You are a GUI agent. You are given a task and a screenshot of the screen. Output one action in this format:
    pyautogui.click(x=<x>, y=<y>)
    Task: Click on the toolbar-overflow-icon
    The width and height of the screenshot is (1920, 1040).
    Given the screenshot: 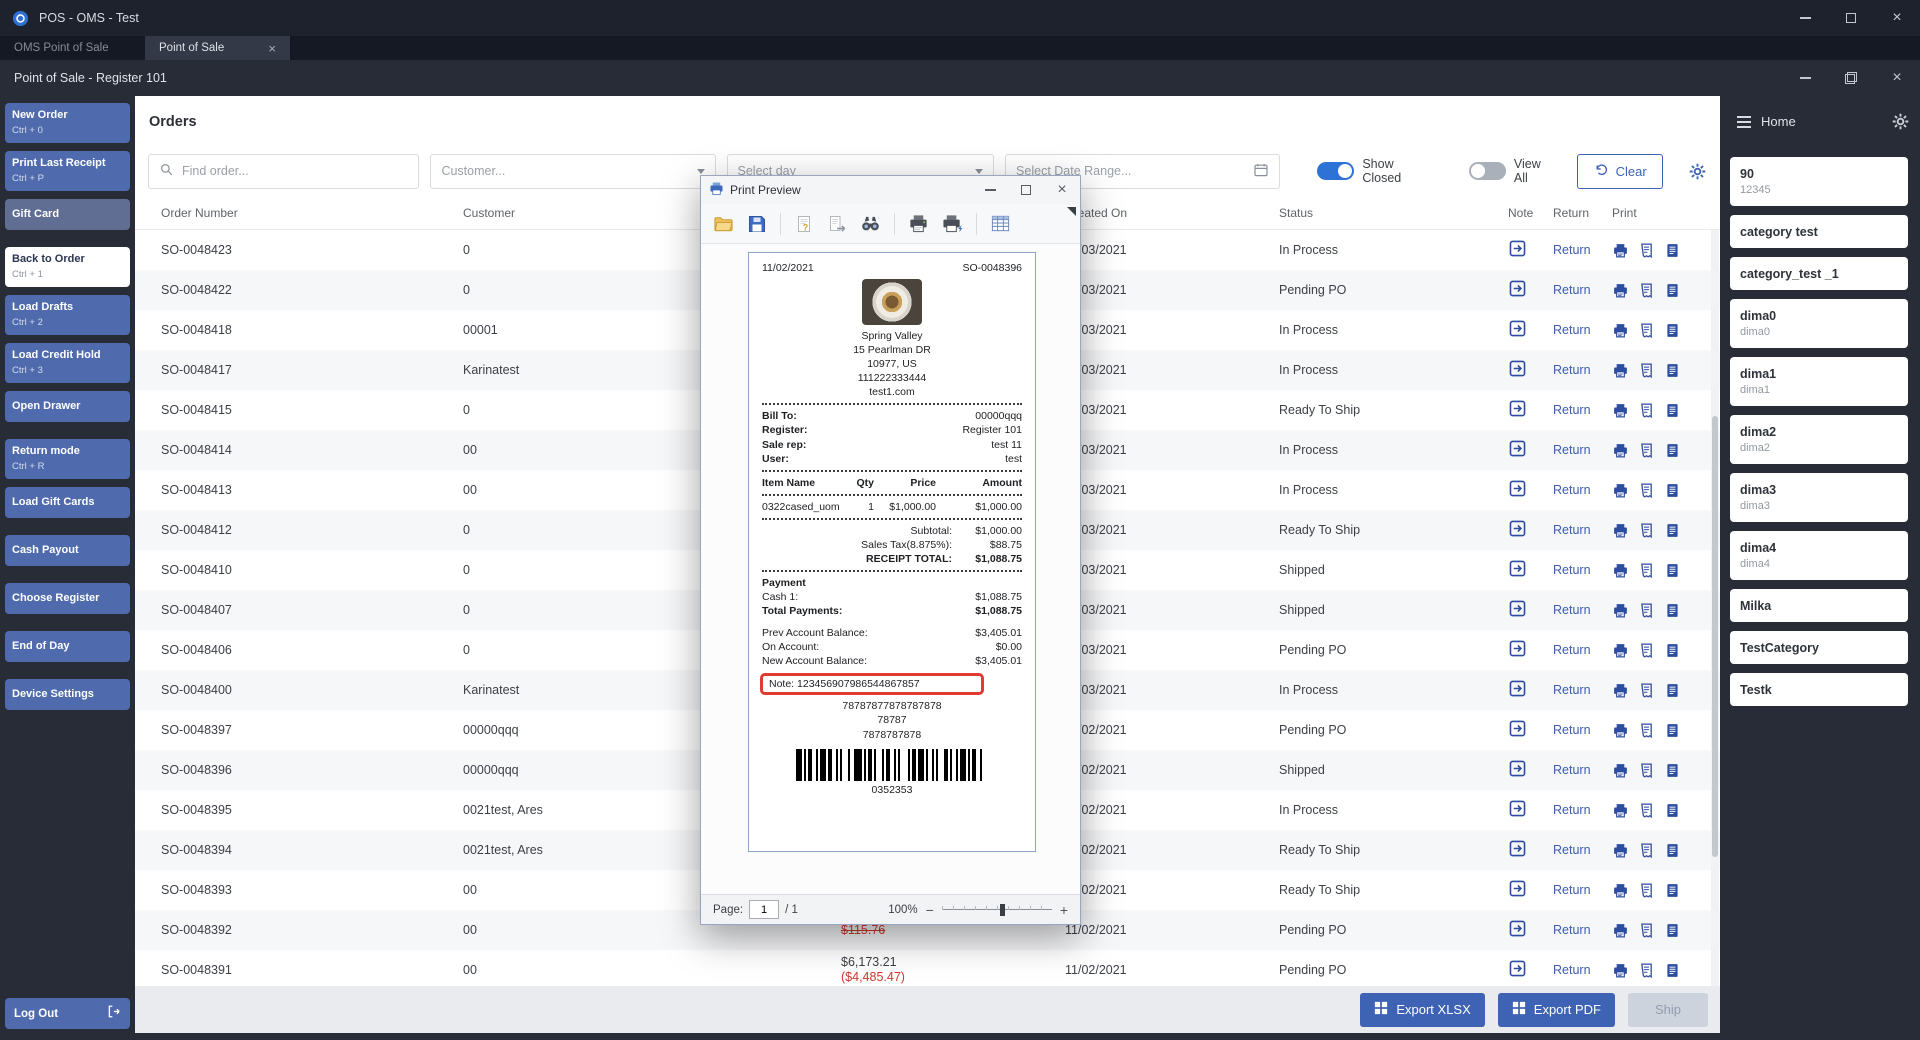 What is the action you would take?
    pyautogui.click(x=1071, y=211)
    